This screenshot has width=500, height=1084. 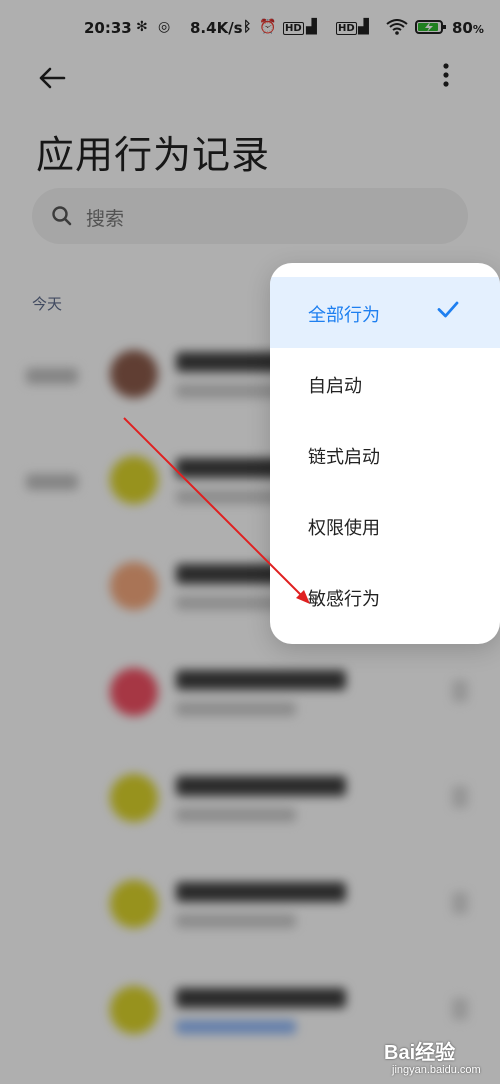 I want to click on menu-item-label: 全部行为, so click(x=344, y=315).